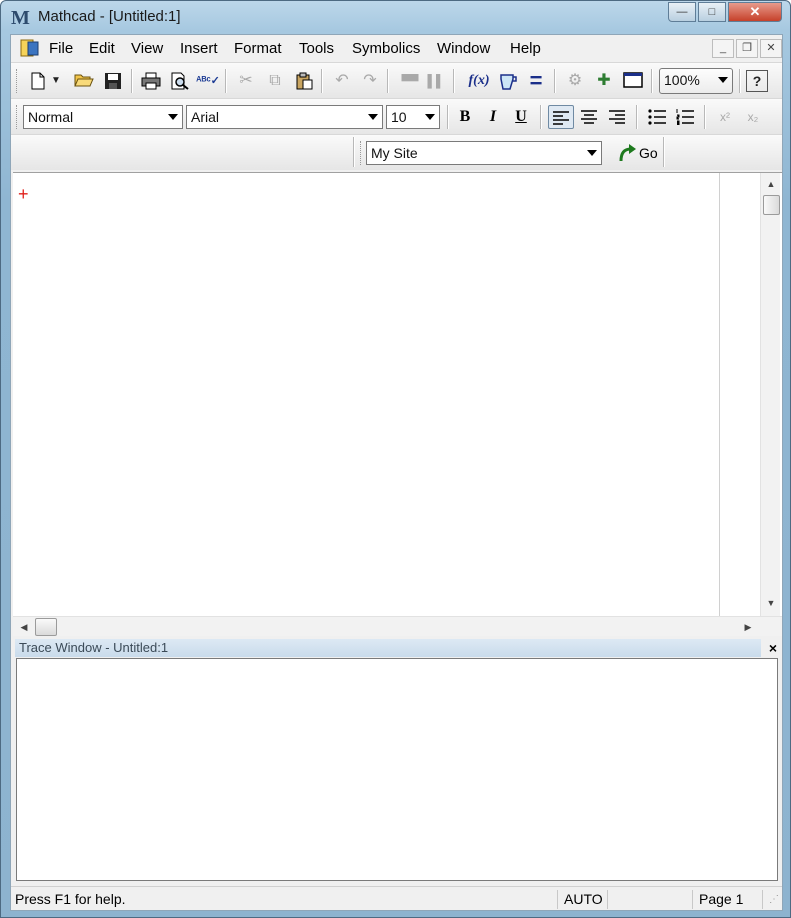 This screenshot has width=791, height=918. I want to click on menu-insert: Insert, so click(199, 48).